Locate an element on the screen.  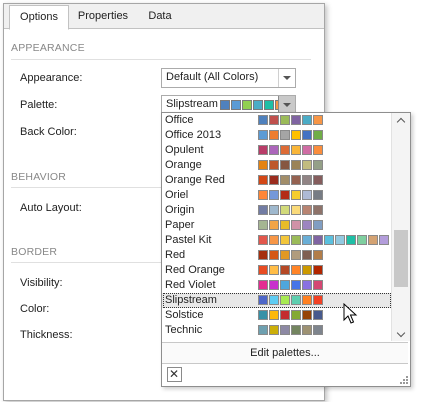
back-color-label: Back Color: is located at coordinates (48, 132).